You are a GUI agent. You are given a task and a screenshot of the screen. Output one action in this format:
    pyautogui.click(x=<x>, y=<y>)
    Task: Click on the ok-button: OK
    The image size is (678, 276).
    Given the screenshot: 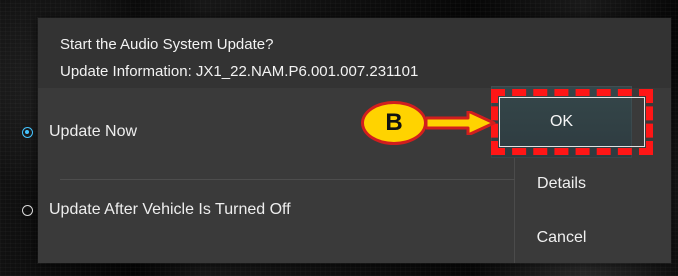 What is the action you would take?
    pyautogui.click(x=561, y=122)
    